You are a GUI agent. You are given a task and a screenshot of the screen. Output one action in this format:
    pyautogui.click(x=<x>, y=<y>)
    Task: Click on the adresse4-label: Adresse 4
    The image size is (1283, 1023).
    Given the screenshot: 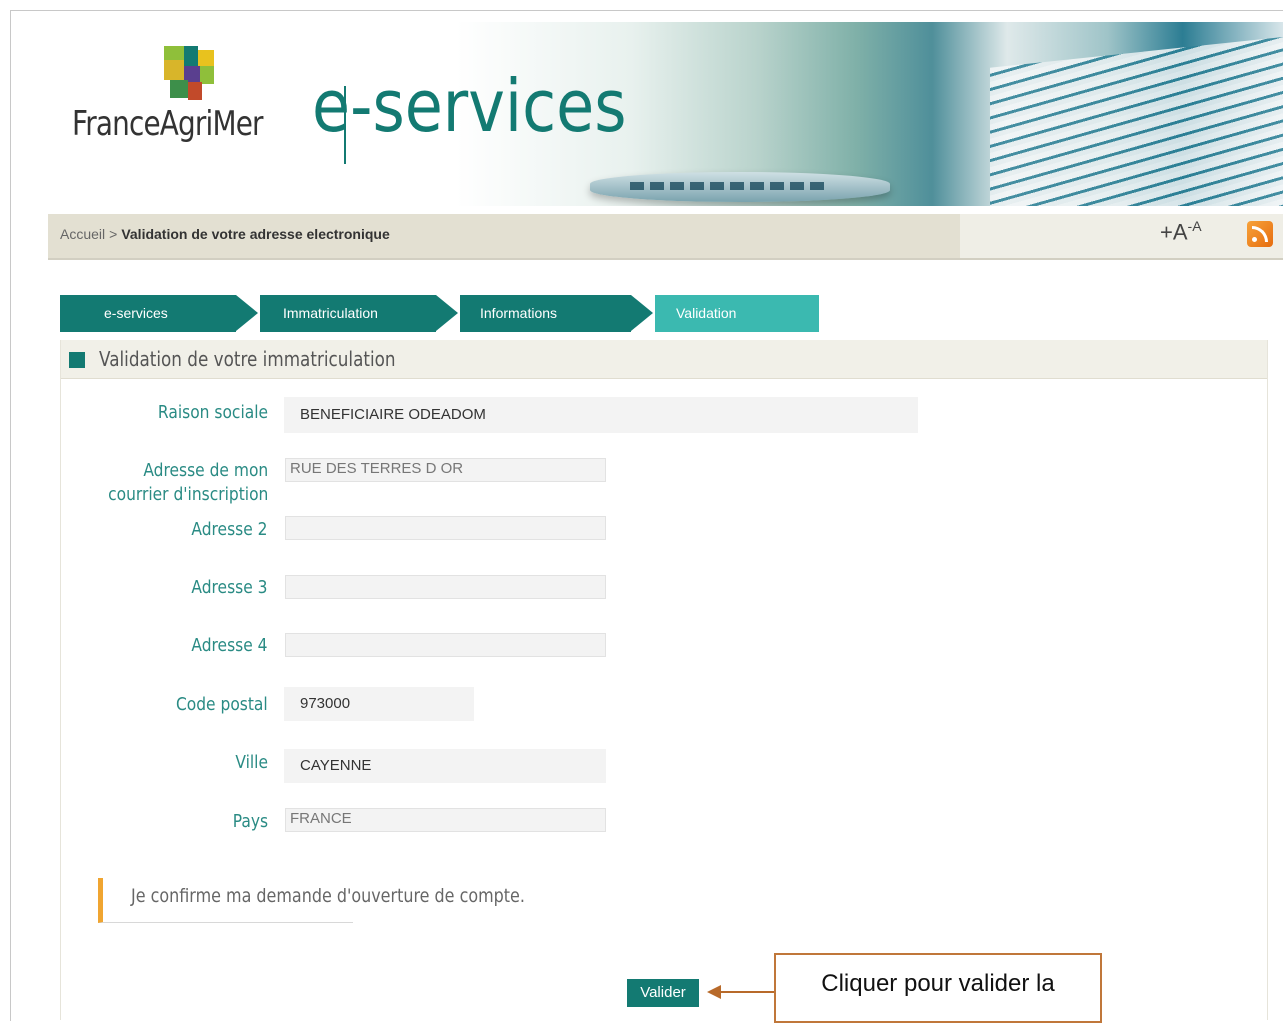 What is the action you would take?
    pyautogui.click(x=229, y=645)
    